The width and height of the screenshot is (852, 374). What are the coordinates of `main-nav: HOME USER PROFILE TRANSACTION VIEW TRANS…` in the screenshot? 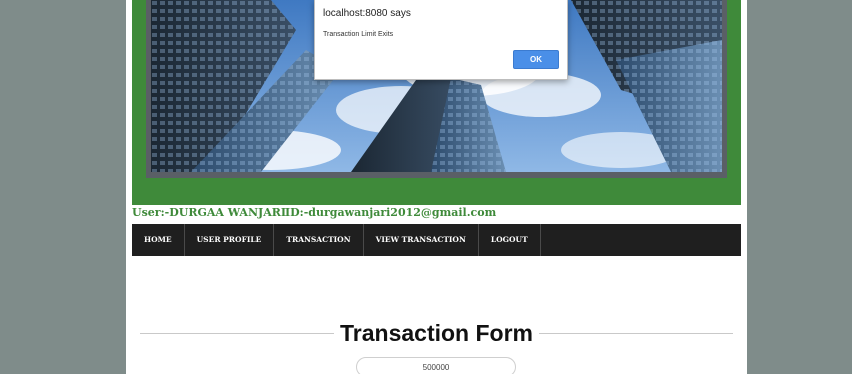 It's located at (436, 240).